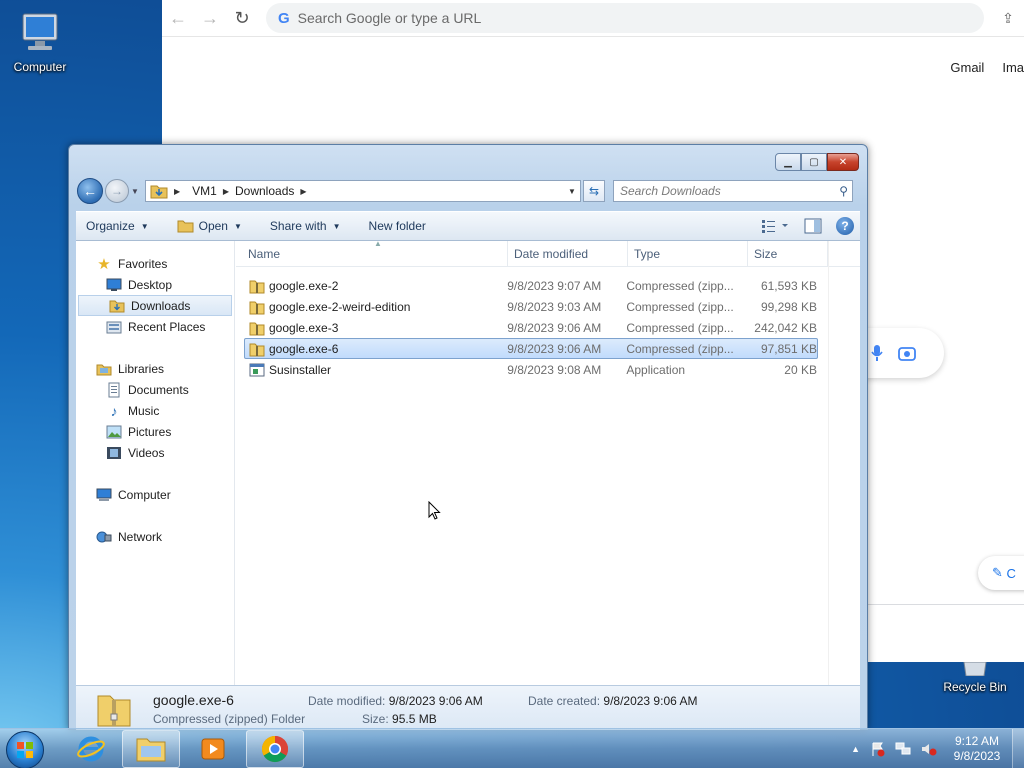 Image resolution: width=1024 pixels, height=768 pixels. What do you see at coordinates (788, 253) in the screenshot?
I see `column-size: Size` at bounding box center [788, 253].